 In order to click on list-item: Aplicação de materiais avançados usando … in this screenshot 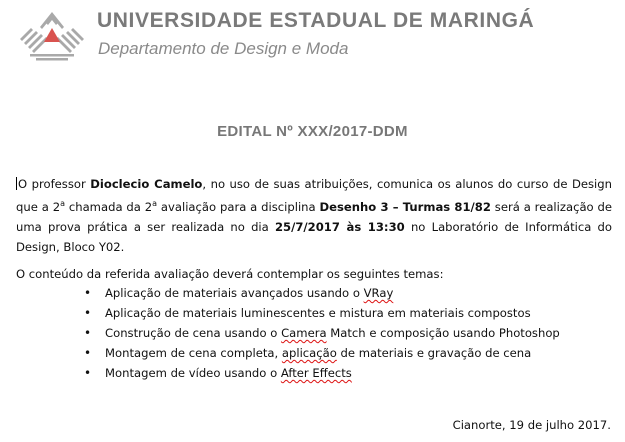, I will do `click(334, 293)`.